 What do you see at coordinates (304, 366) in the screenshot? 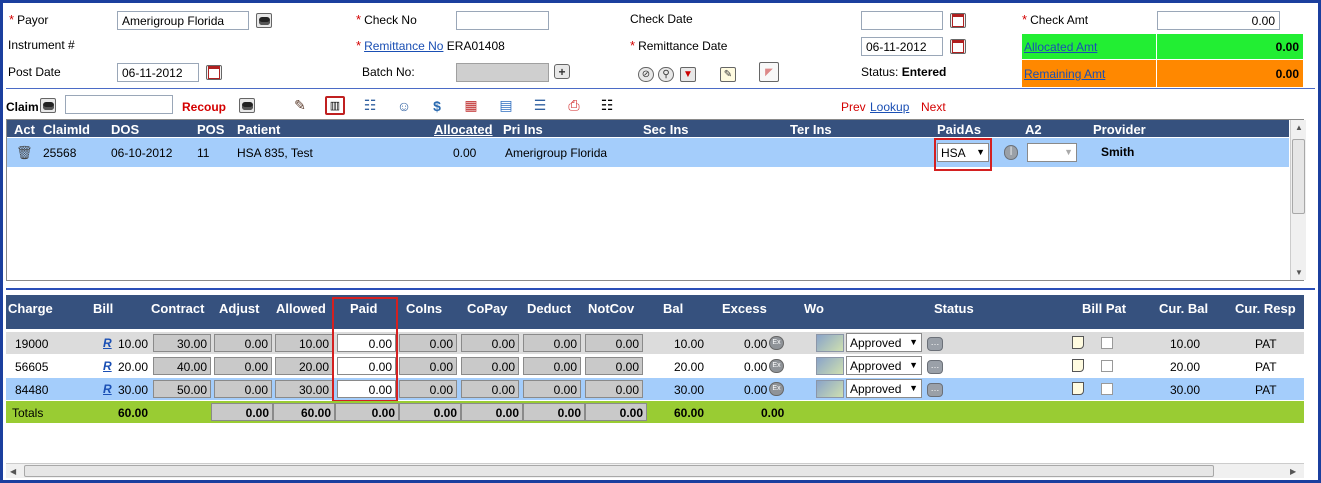
I see `allowed-field: 20.00` at bounding box center [304, 366].